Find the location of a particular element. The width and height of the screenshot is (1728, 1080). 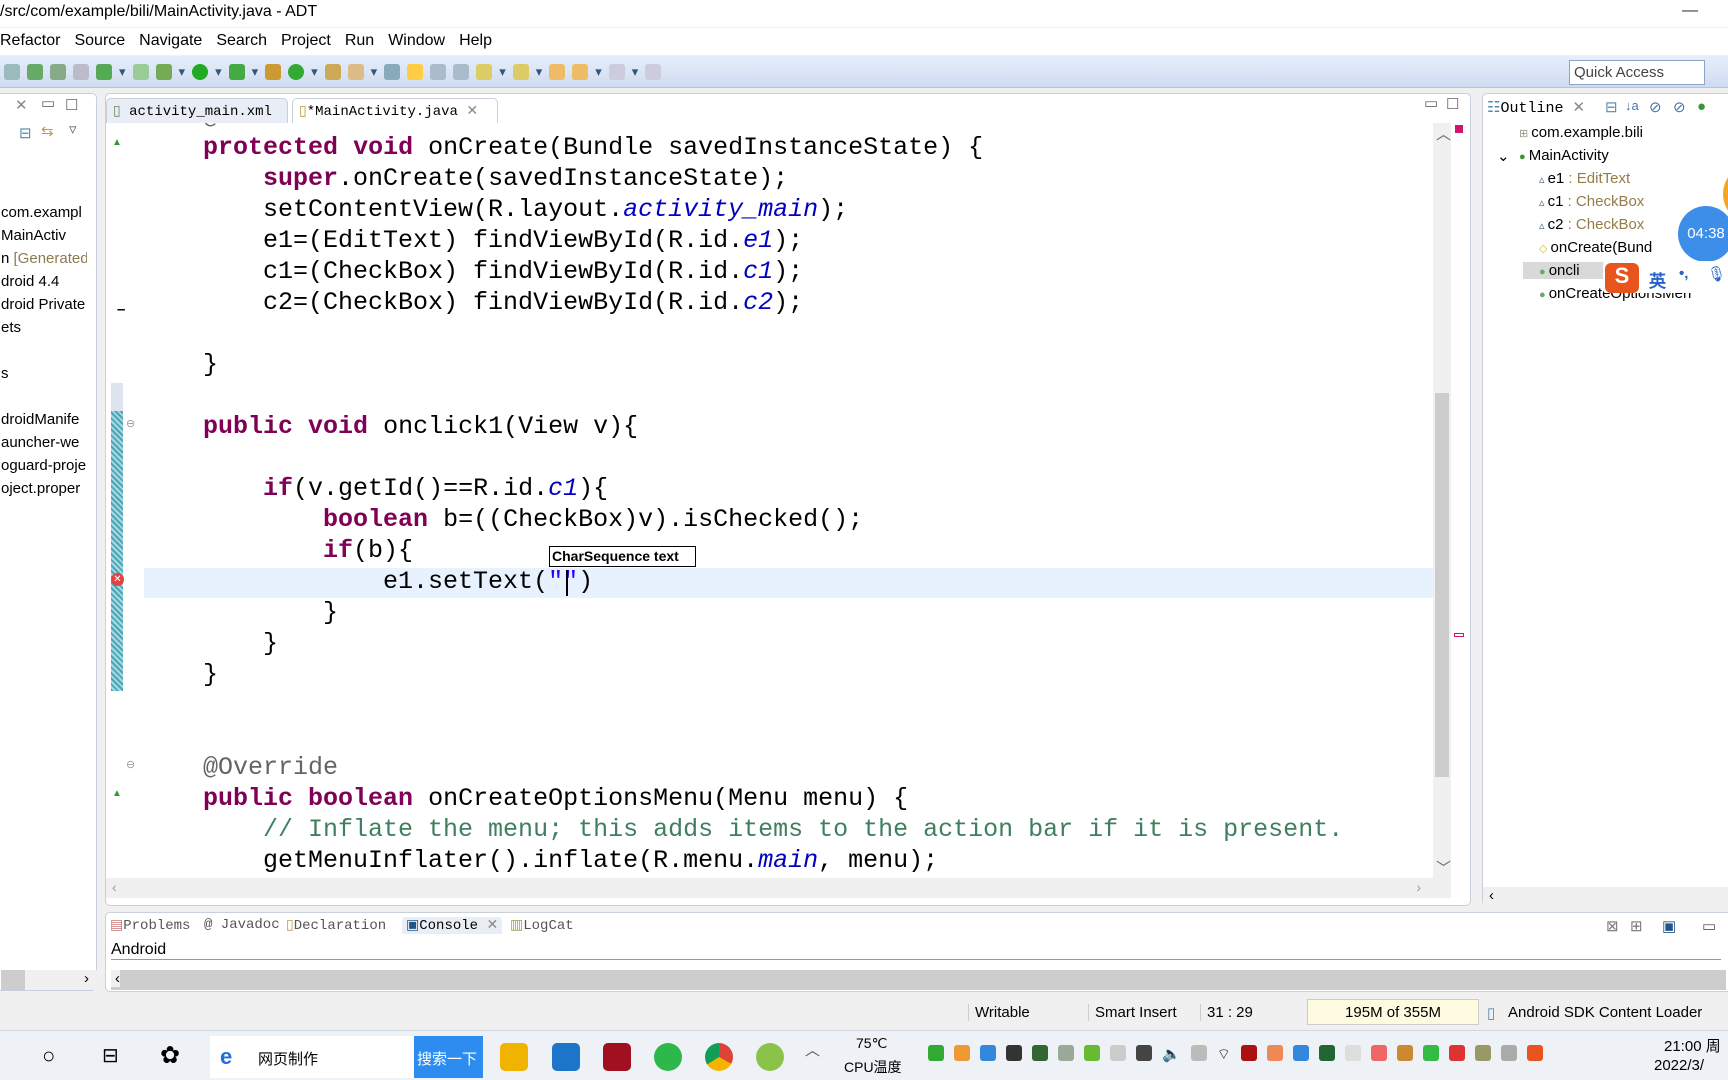

outline-item: ◇ onCreate(Bund is located at coordinates (1595, 247).